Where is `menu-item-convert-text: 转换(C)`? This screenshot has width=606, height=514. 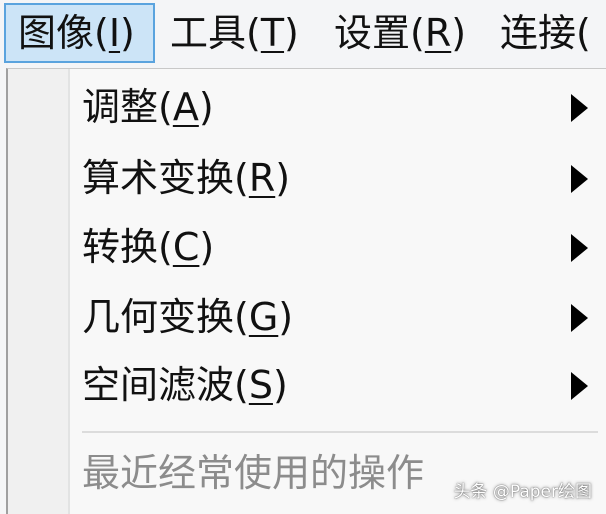 menu-item-convert-text: 转换(C) is located at coordinates (148, 247).